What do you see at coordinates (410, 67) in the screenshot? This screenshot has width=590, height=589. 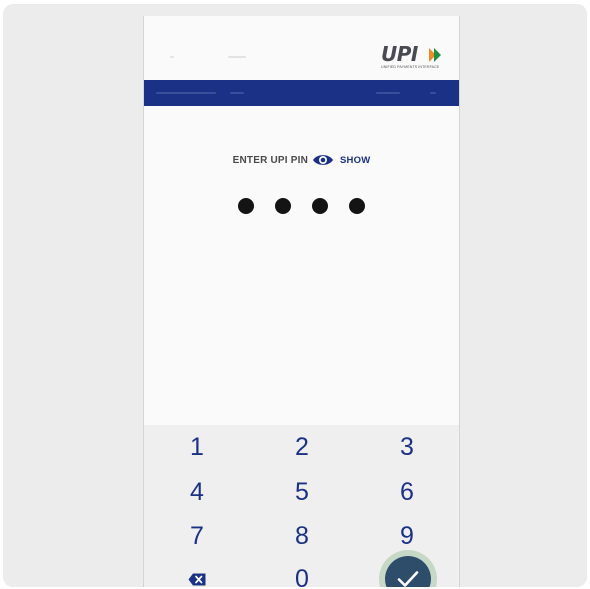 I see `upi-tagline: Unified Payments Interface` at bounding box center [410, 67].